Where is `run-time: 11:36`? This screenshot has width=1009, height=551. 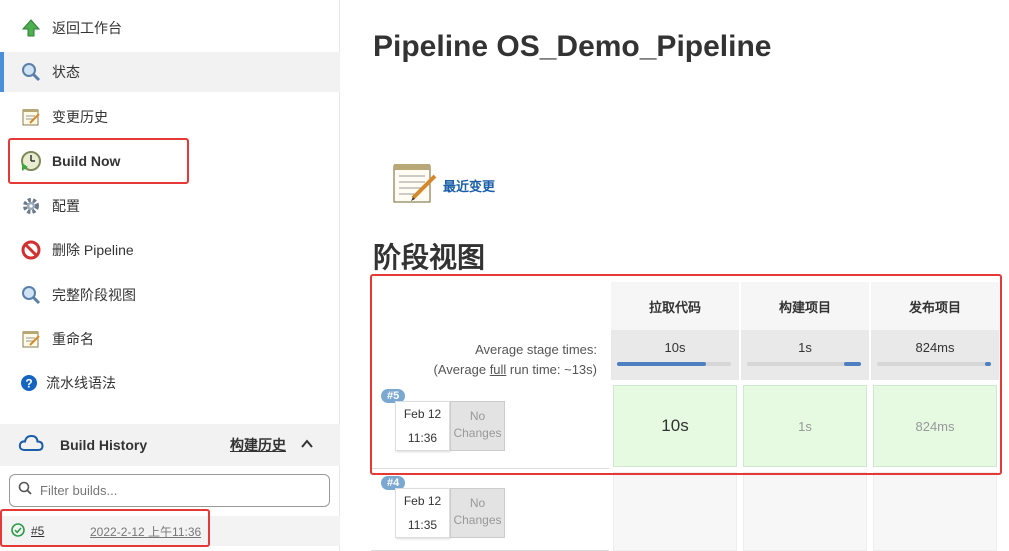 run-time: 11:36 is located at coordinates (422, 438).